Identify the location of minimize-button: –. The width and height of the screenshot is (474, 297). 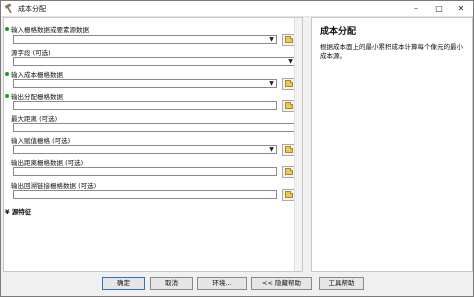
(416, 8).